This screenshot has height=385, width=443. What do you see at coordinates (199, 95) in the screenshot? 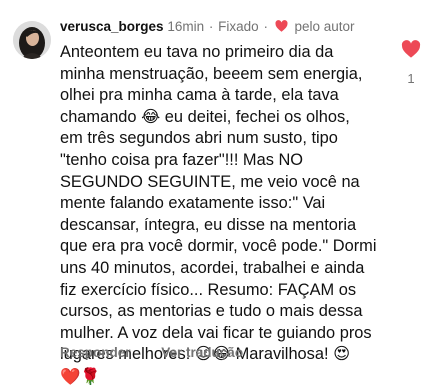
I see `comment-line: olhei pra minha cama à tarde, ela tava` at bounding box center [199, 95].